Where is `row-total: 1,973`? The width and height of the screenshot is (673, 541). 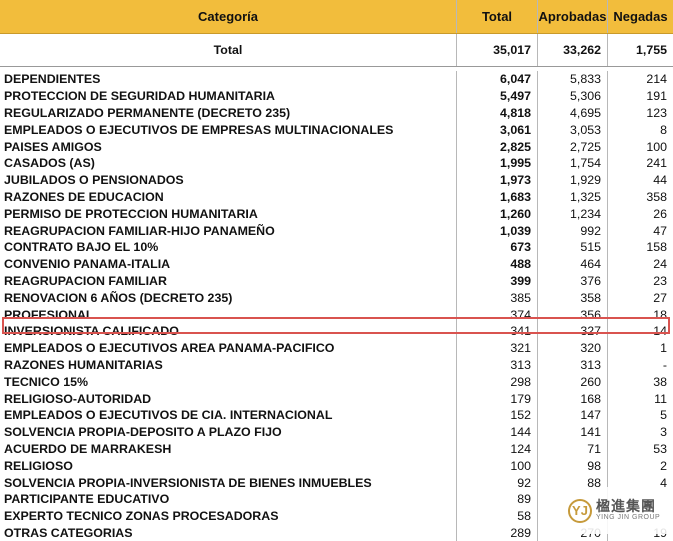
row-total: 1,973 is located at coordinates (496, 180).